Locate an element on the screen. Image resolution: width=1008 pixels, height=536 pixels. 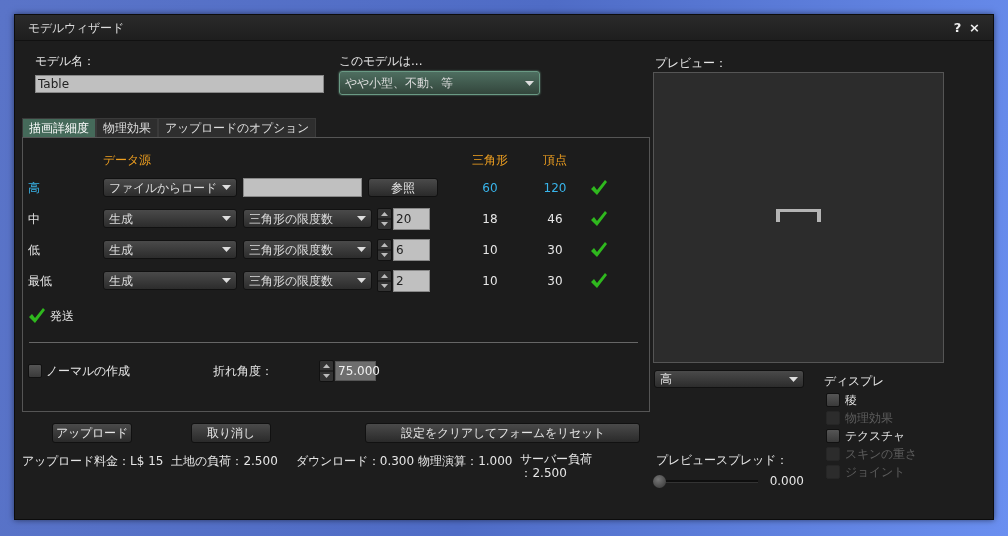
row-label: 中 is located at coordinates (34, 218).